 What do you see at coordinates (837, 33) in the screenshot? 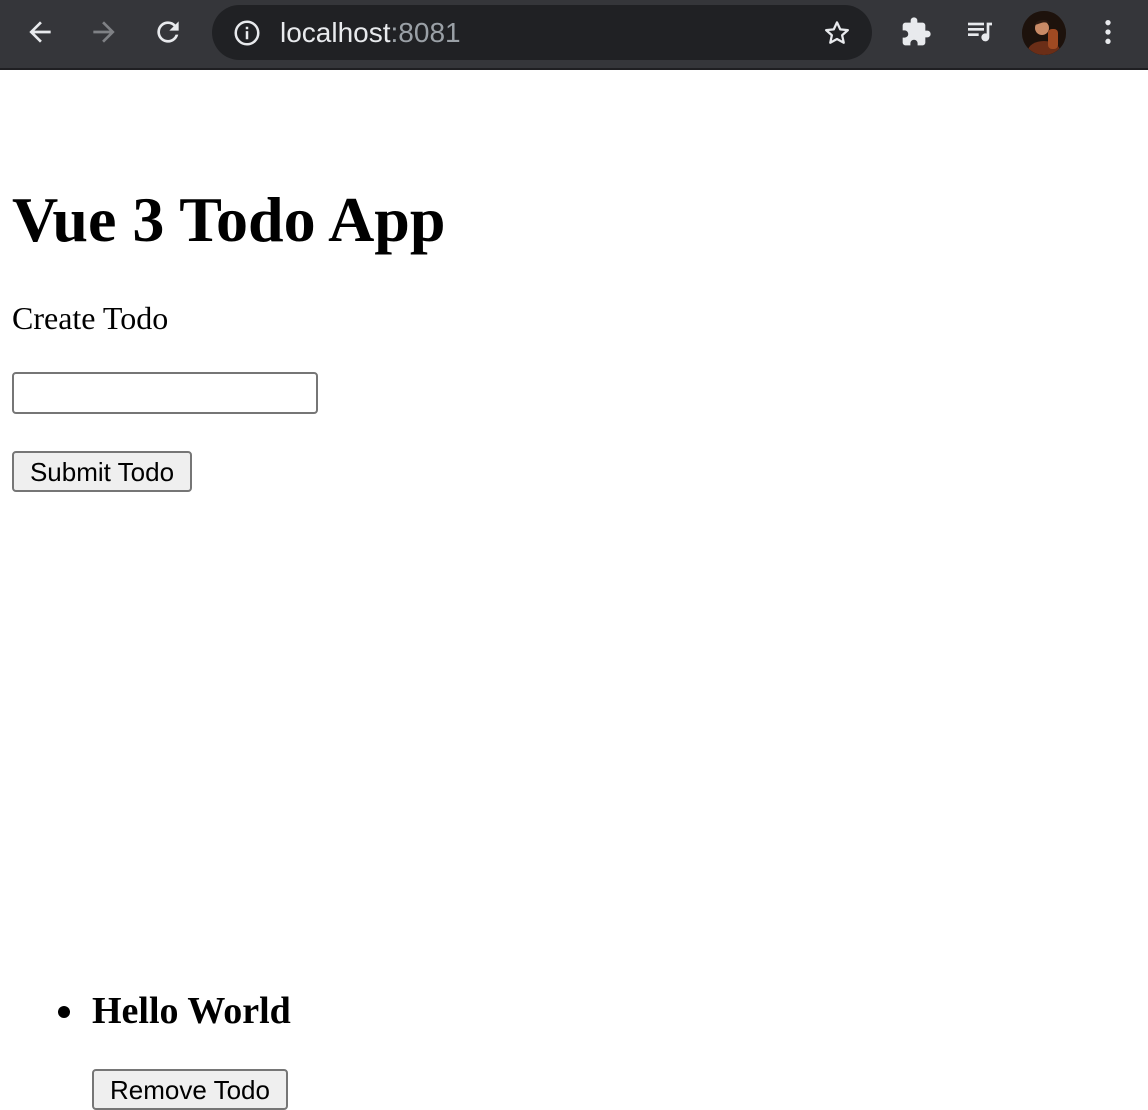
I see `star-icon` at bounding box center [837, 33].